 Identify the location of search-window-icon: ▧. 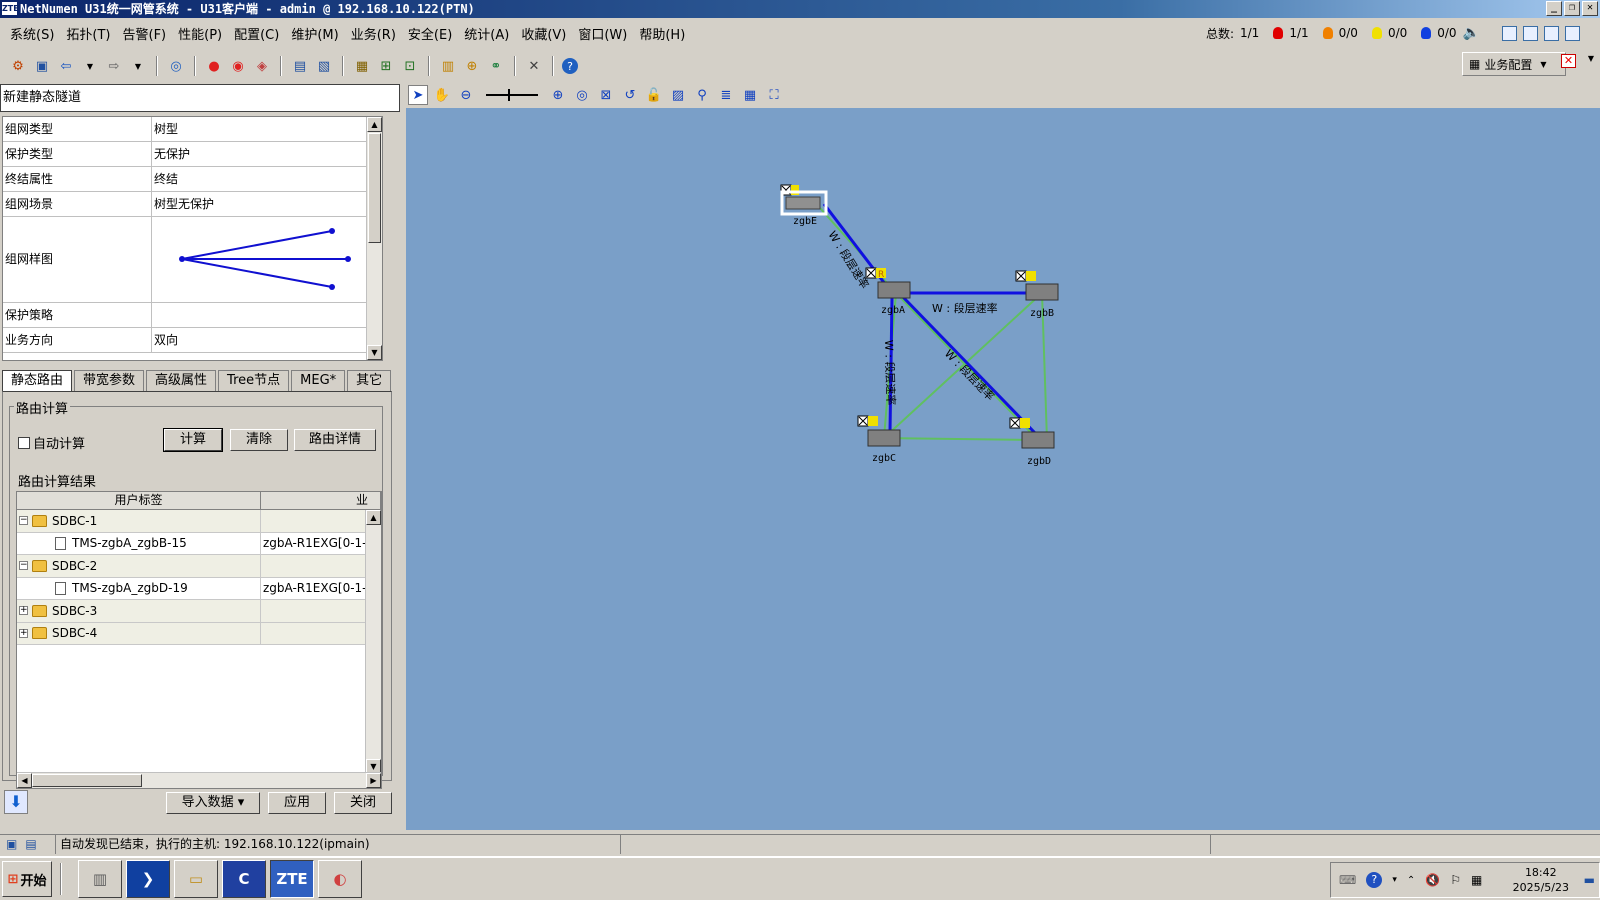
(324, 66).